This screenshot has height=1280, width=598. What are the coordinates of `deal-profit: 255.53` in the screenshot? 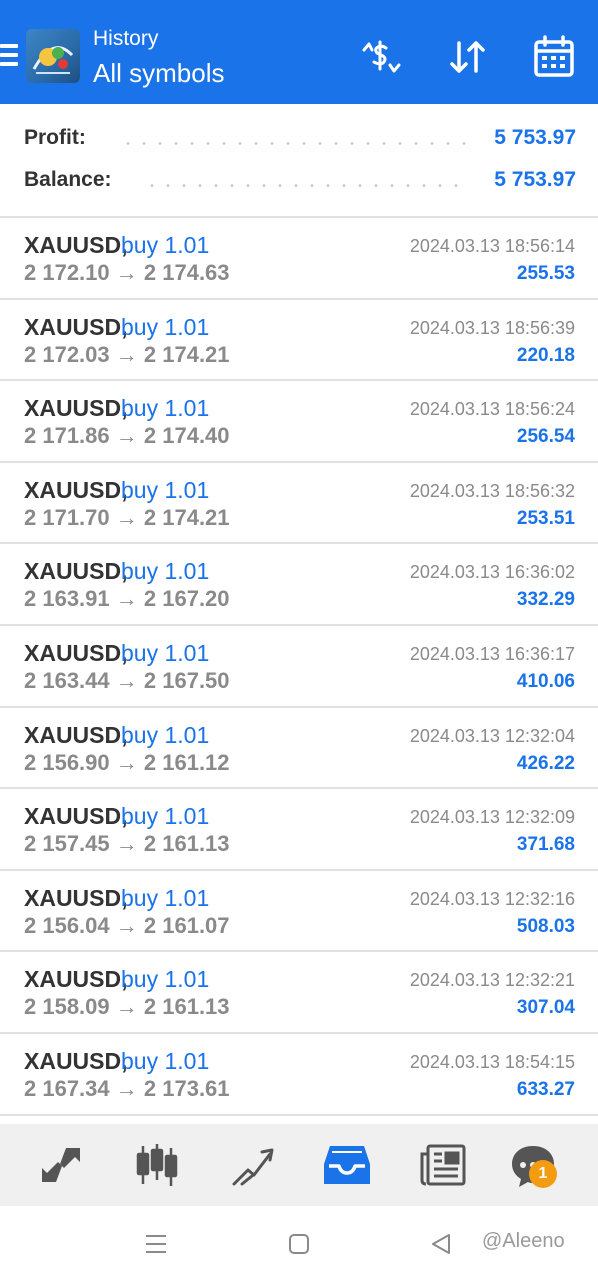 It's located at (545, 273).